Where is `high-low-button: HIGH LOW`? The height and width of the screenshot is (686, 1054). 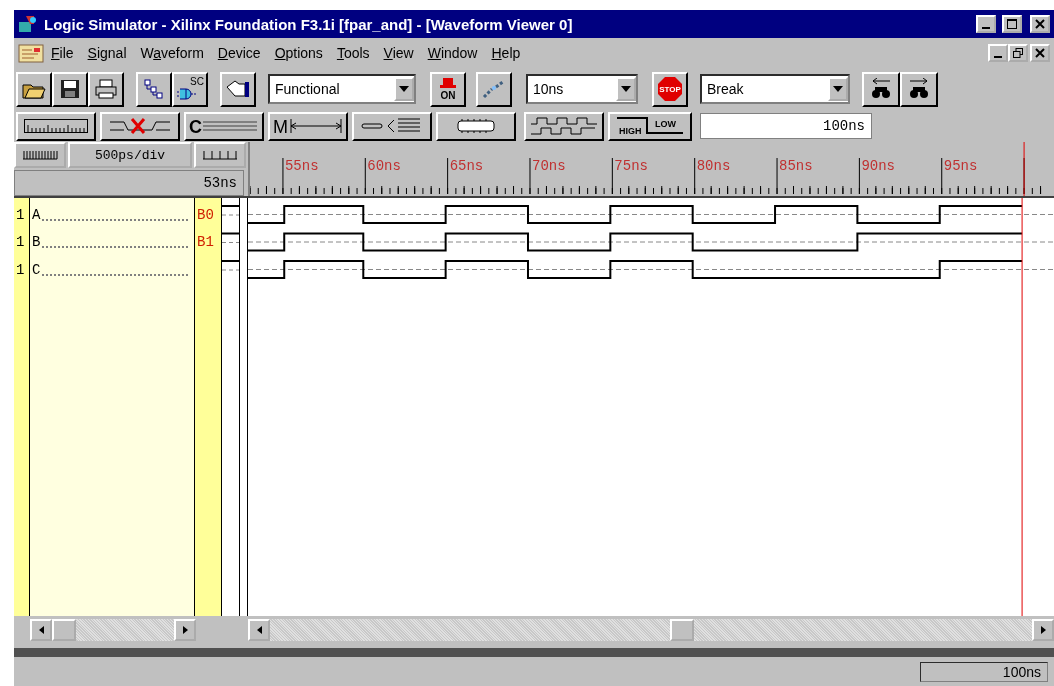
high-low-button: HIGH LOW is located at coordinates (650, 126).